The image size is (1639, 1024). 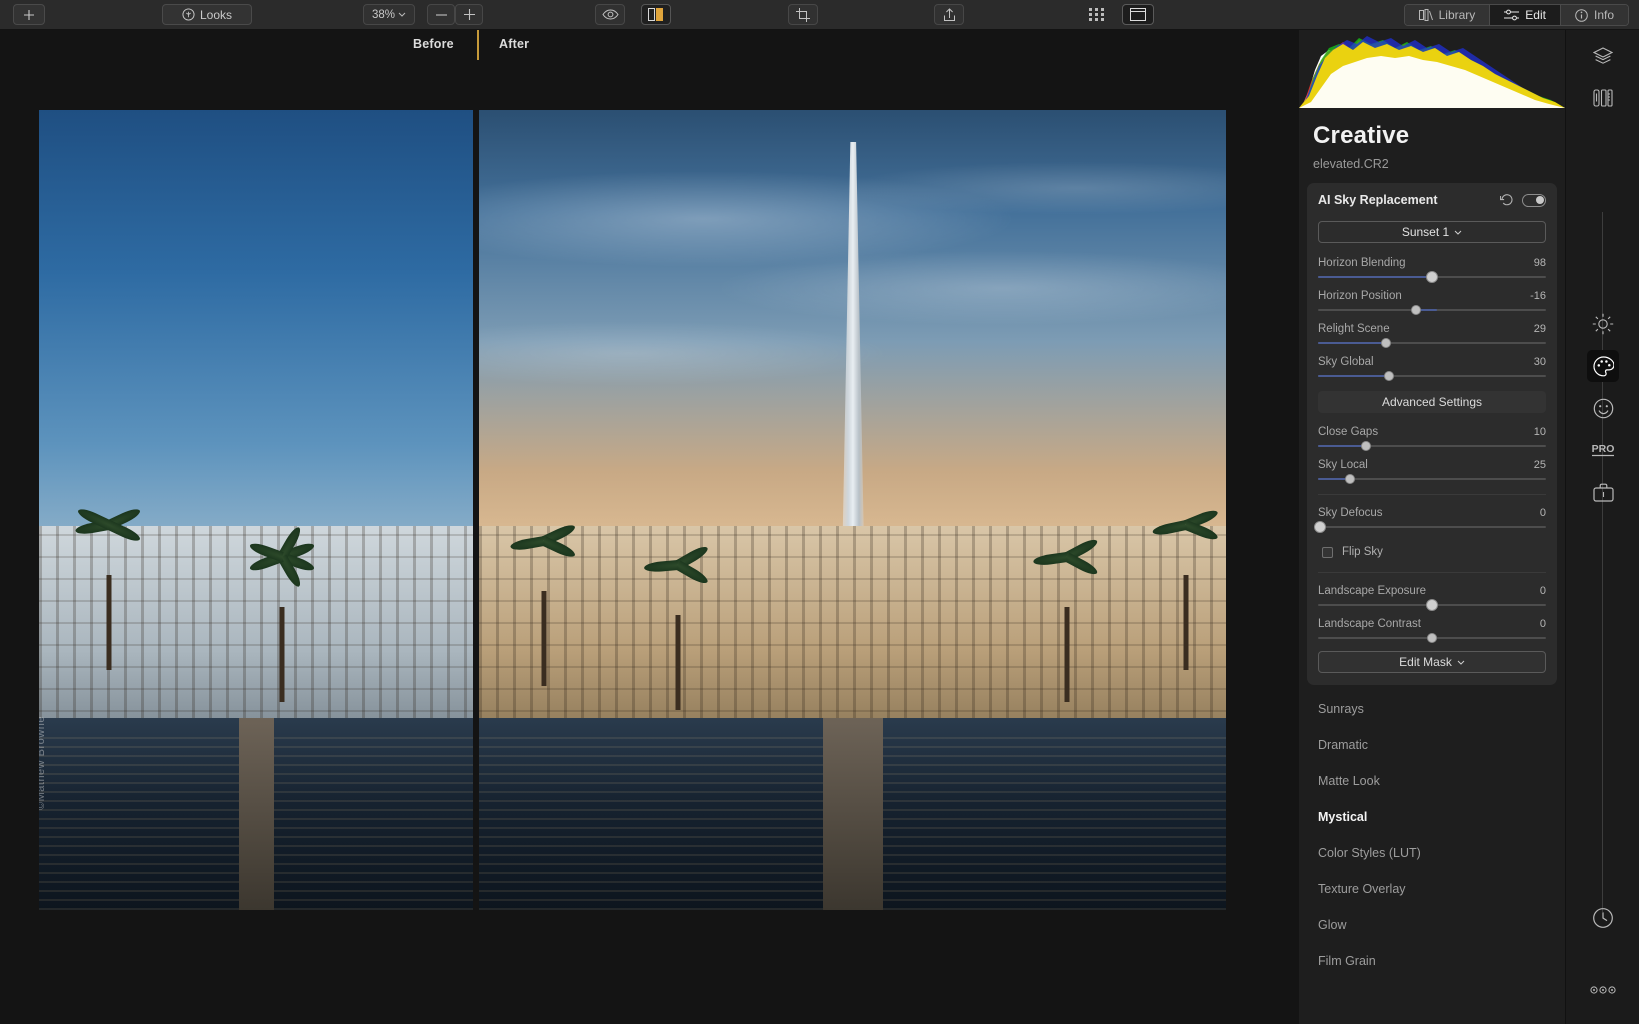 I want to click on slider-value: 98, so click(x=1539, y=263).